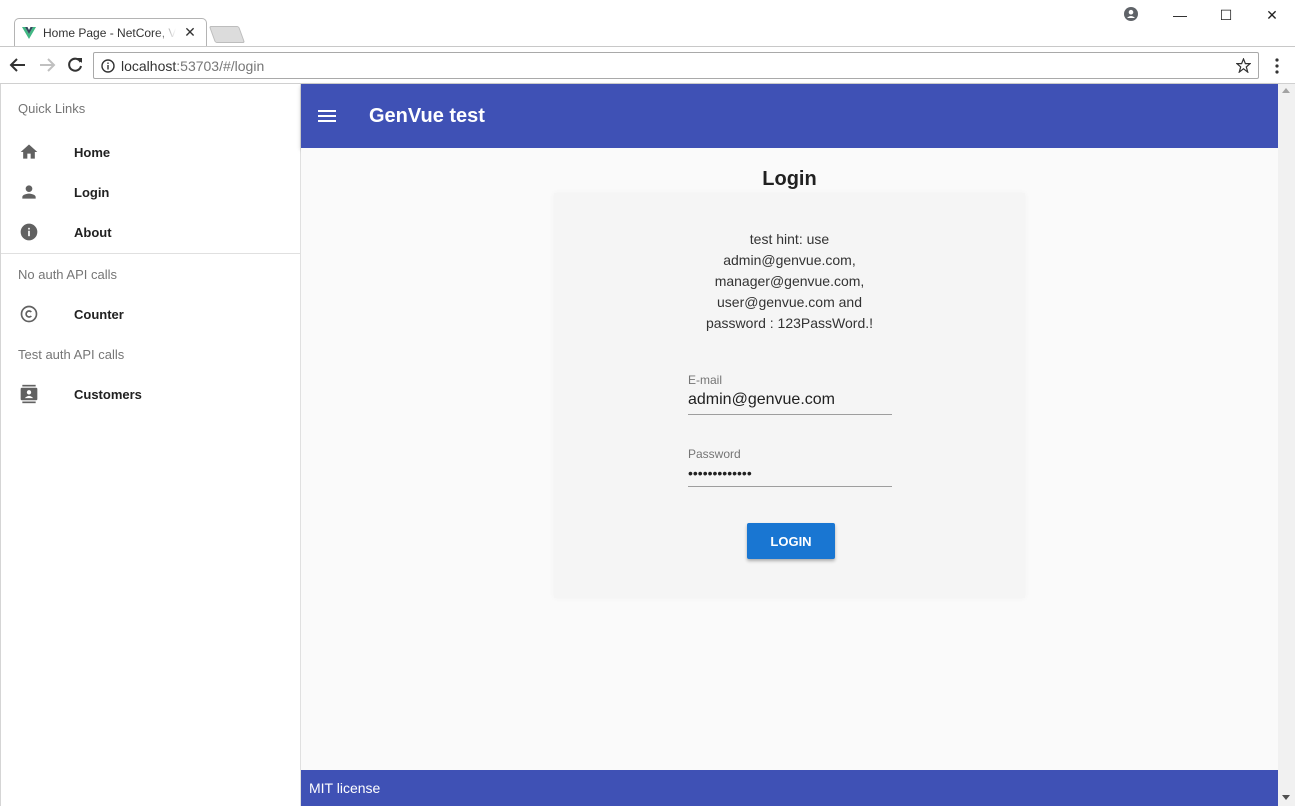 This screenshot has height=806, width=1295. I want to click on arrow-left-icon, so click(17, 65).